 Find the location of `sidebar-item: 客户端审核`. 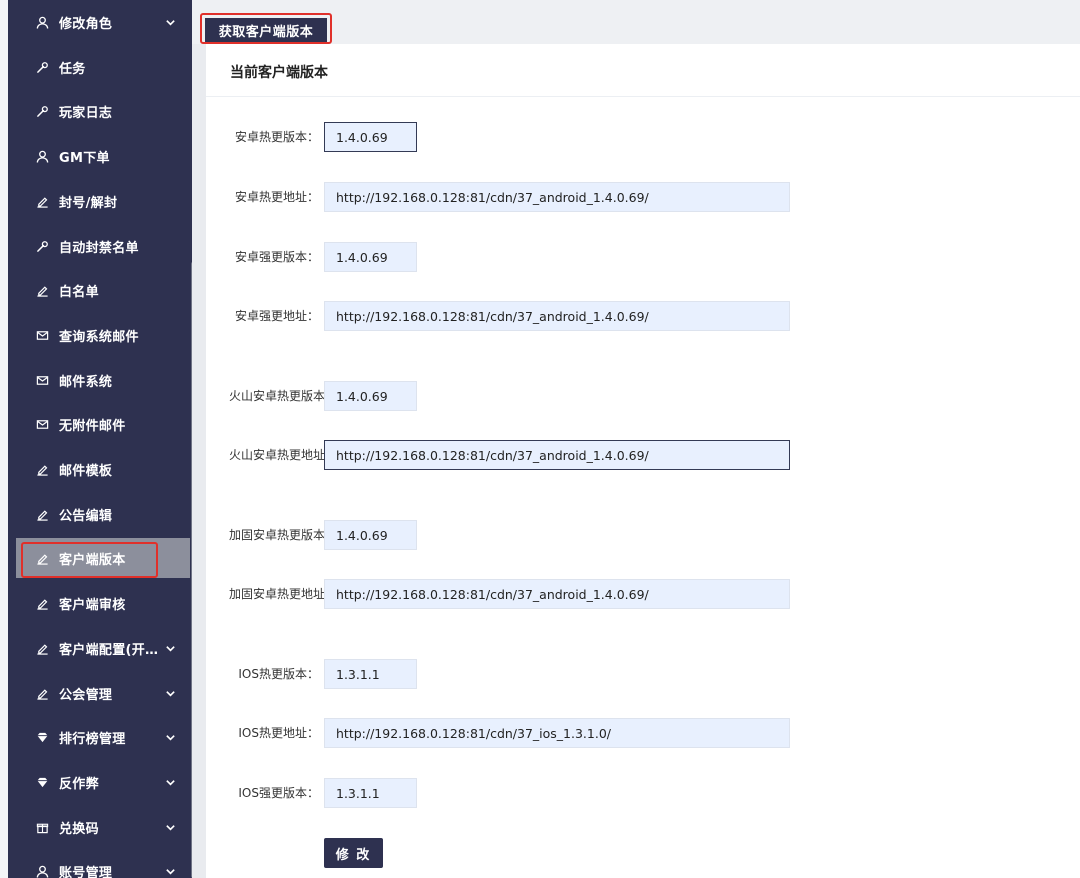

sidebar-item: 客户端审核 is located at coordinates (103, 603).